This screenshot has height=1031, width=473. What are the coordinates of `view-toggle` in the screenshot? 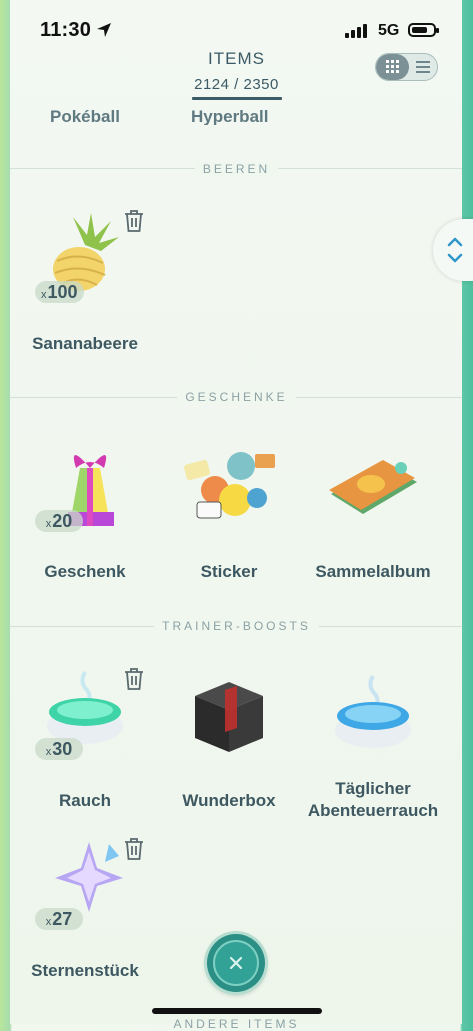 It's located at (406, 67).